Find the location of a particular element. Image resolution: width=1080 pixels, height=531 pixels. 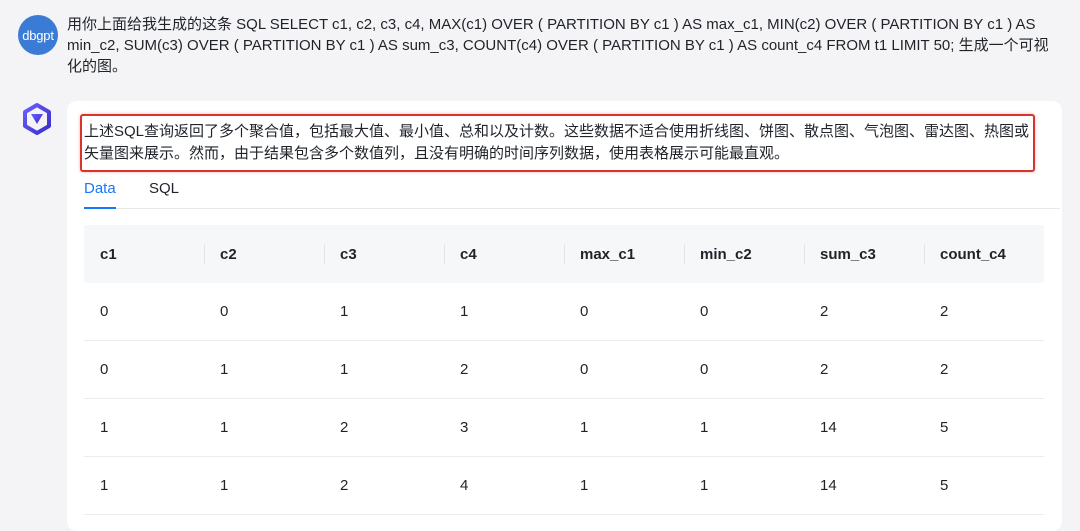

table-row: 1 1 2 4 1 1 14 5 is located at coordinates (564, 485).